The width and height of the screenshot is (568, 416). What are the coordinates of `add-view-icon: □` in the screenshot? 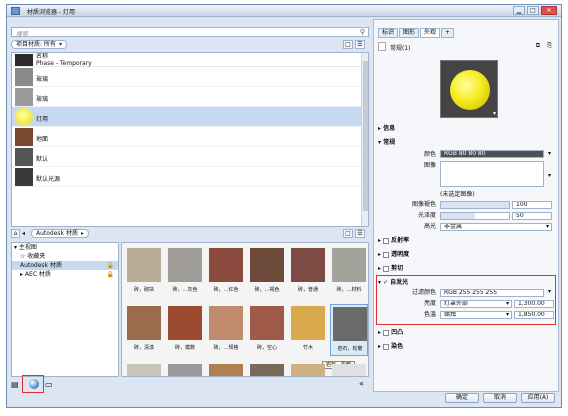 It's located at (348, 44).